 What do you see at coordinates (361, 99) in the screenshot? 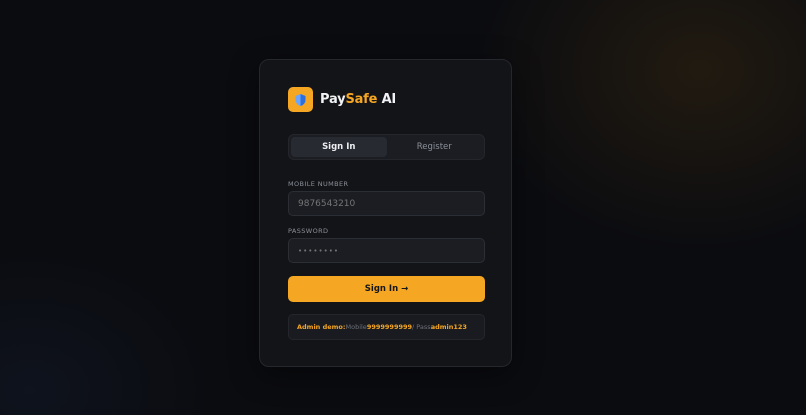
I see `brand-name-part2: Safe` at bounding box center [361, 99].